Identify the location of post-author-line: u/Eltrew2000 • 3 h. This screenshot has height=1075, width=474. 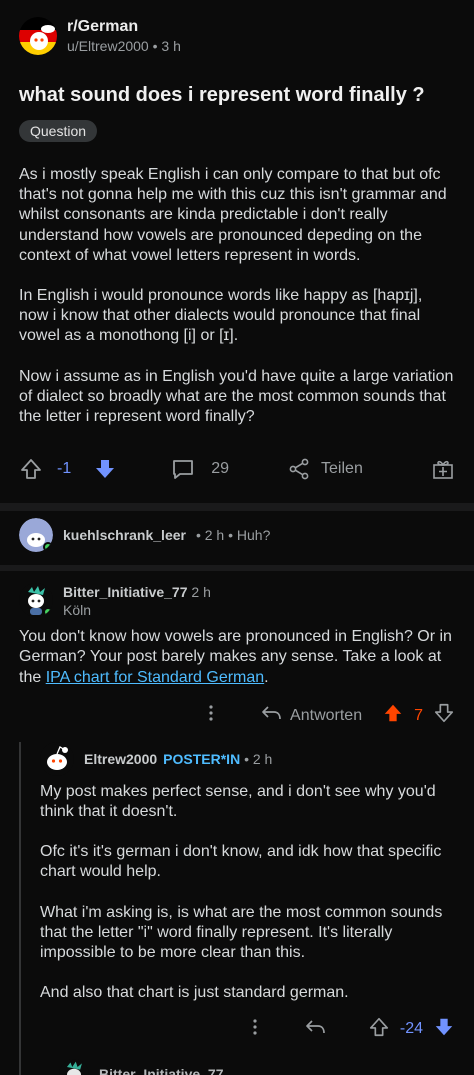
(124, 46).